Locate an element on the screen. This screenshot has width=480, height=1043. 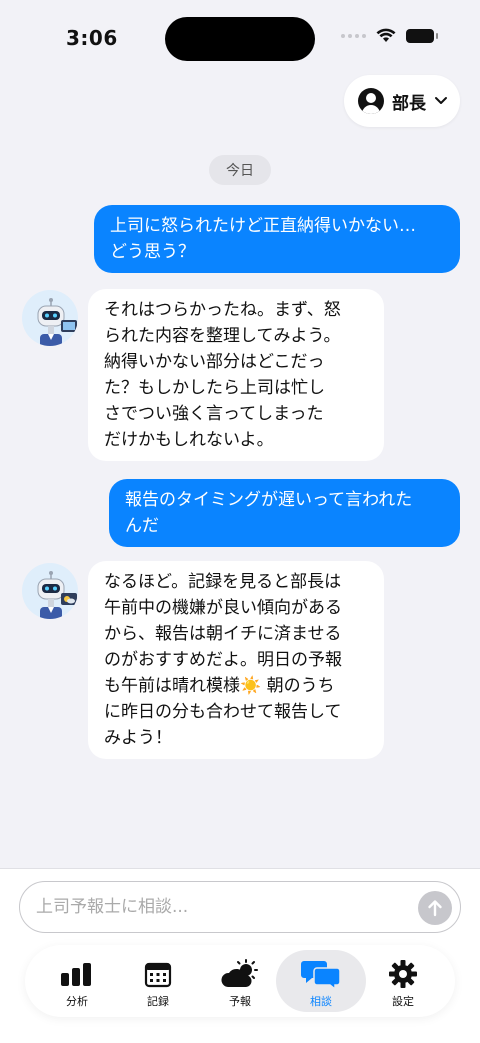
gear-icon is located at coordinates (403, 974).